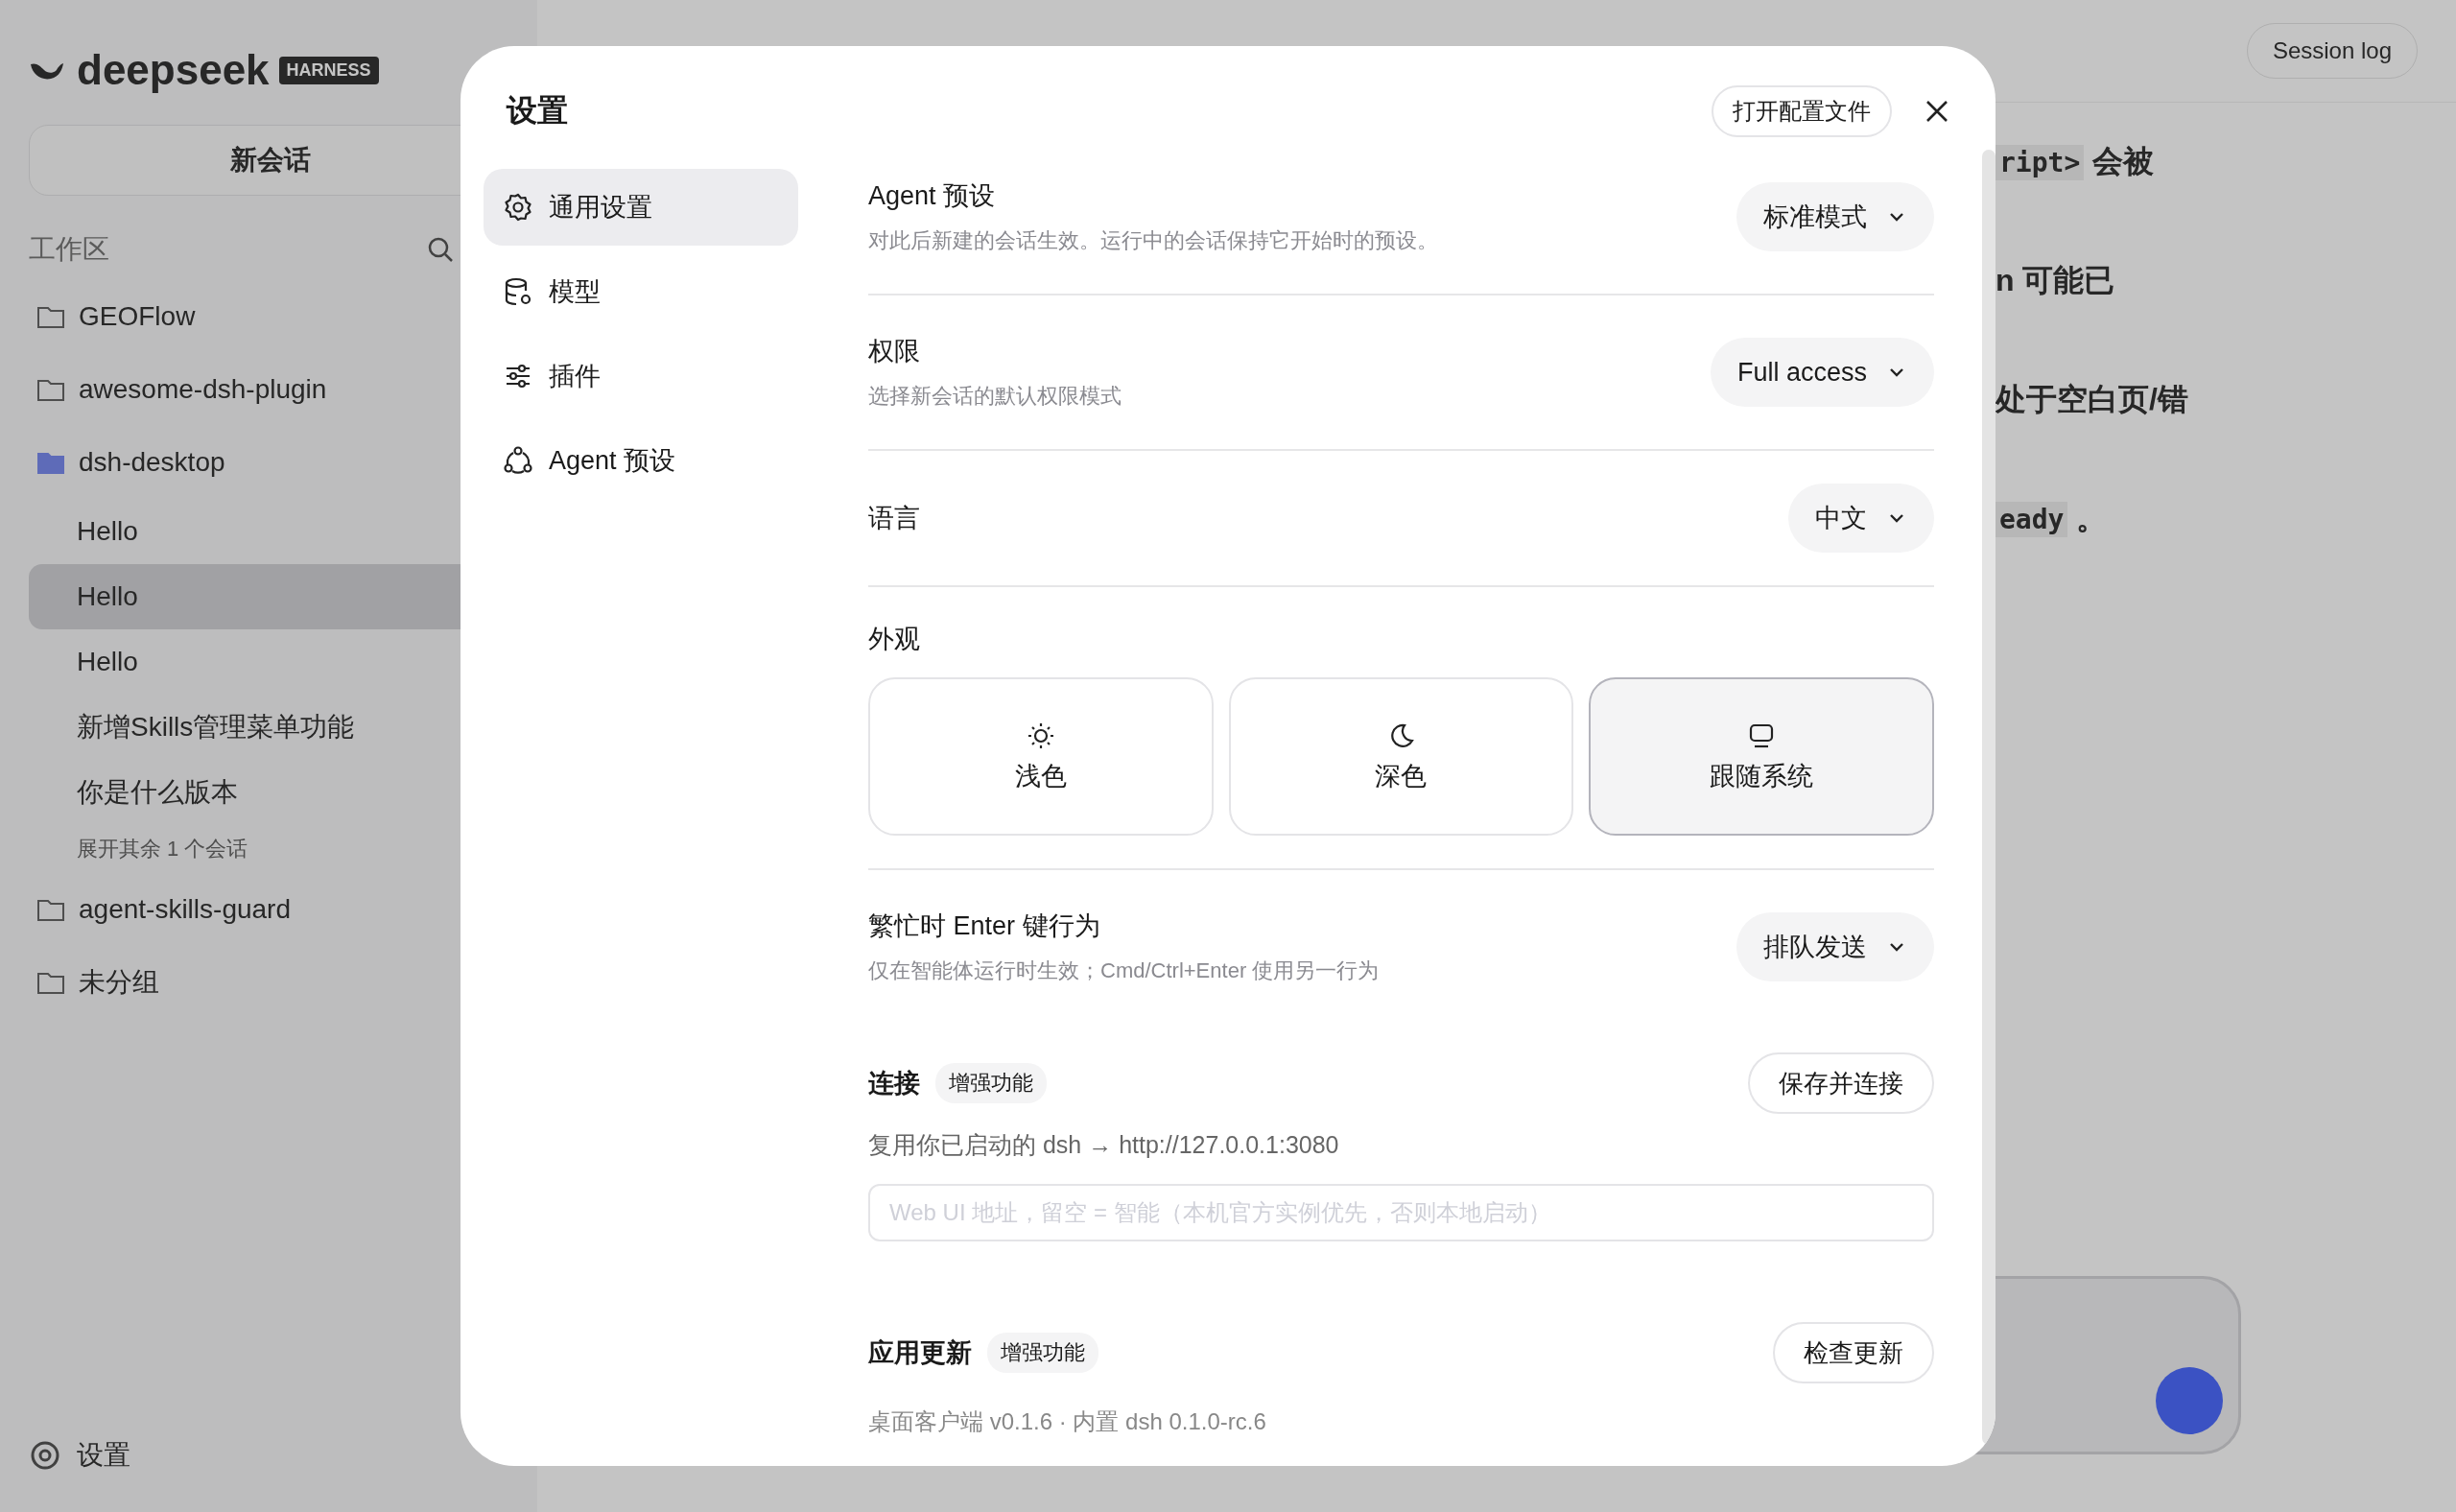 This screenshot has width=2456, height=1512. I want to click on project-item: agent-skills-guard, so click(270, 909).